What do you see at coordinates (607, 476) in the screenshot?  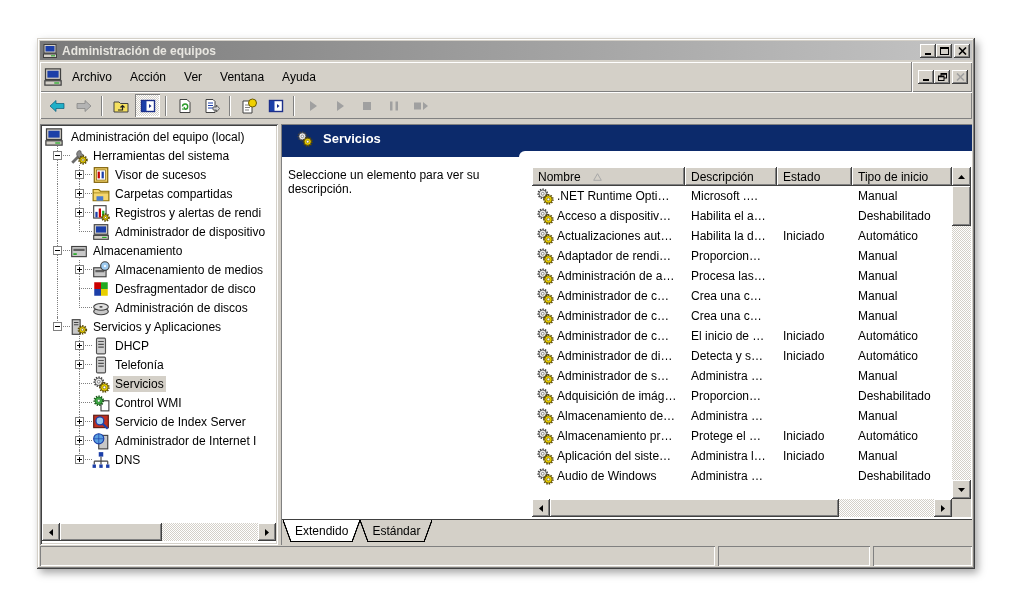 I see `table-cell: Audio de Windows` at bounding box center [607, 476].